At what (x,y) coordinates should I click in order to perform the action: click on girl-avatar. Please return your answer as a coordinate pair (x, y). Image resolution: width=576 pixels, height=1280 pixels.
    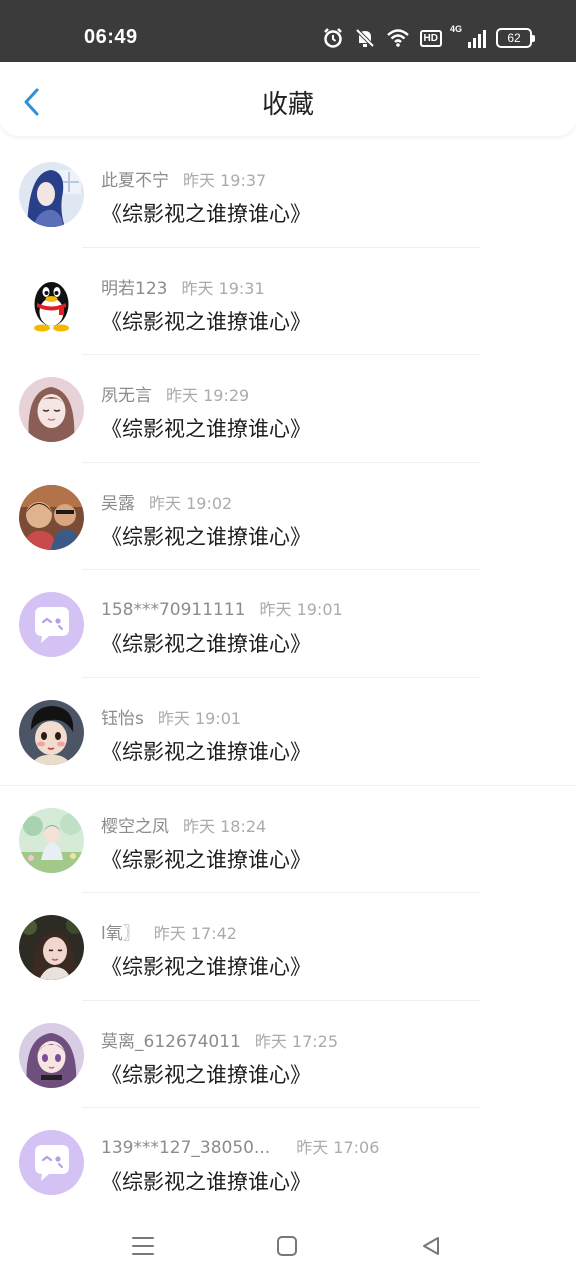
    Looking at the image, I should click on (51, 410).